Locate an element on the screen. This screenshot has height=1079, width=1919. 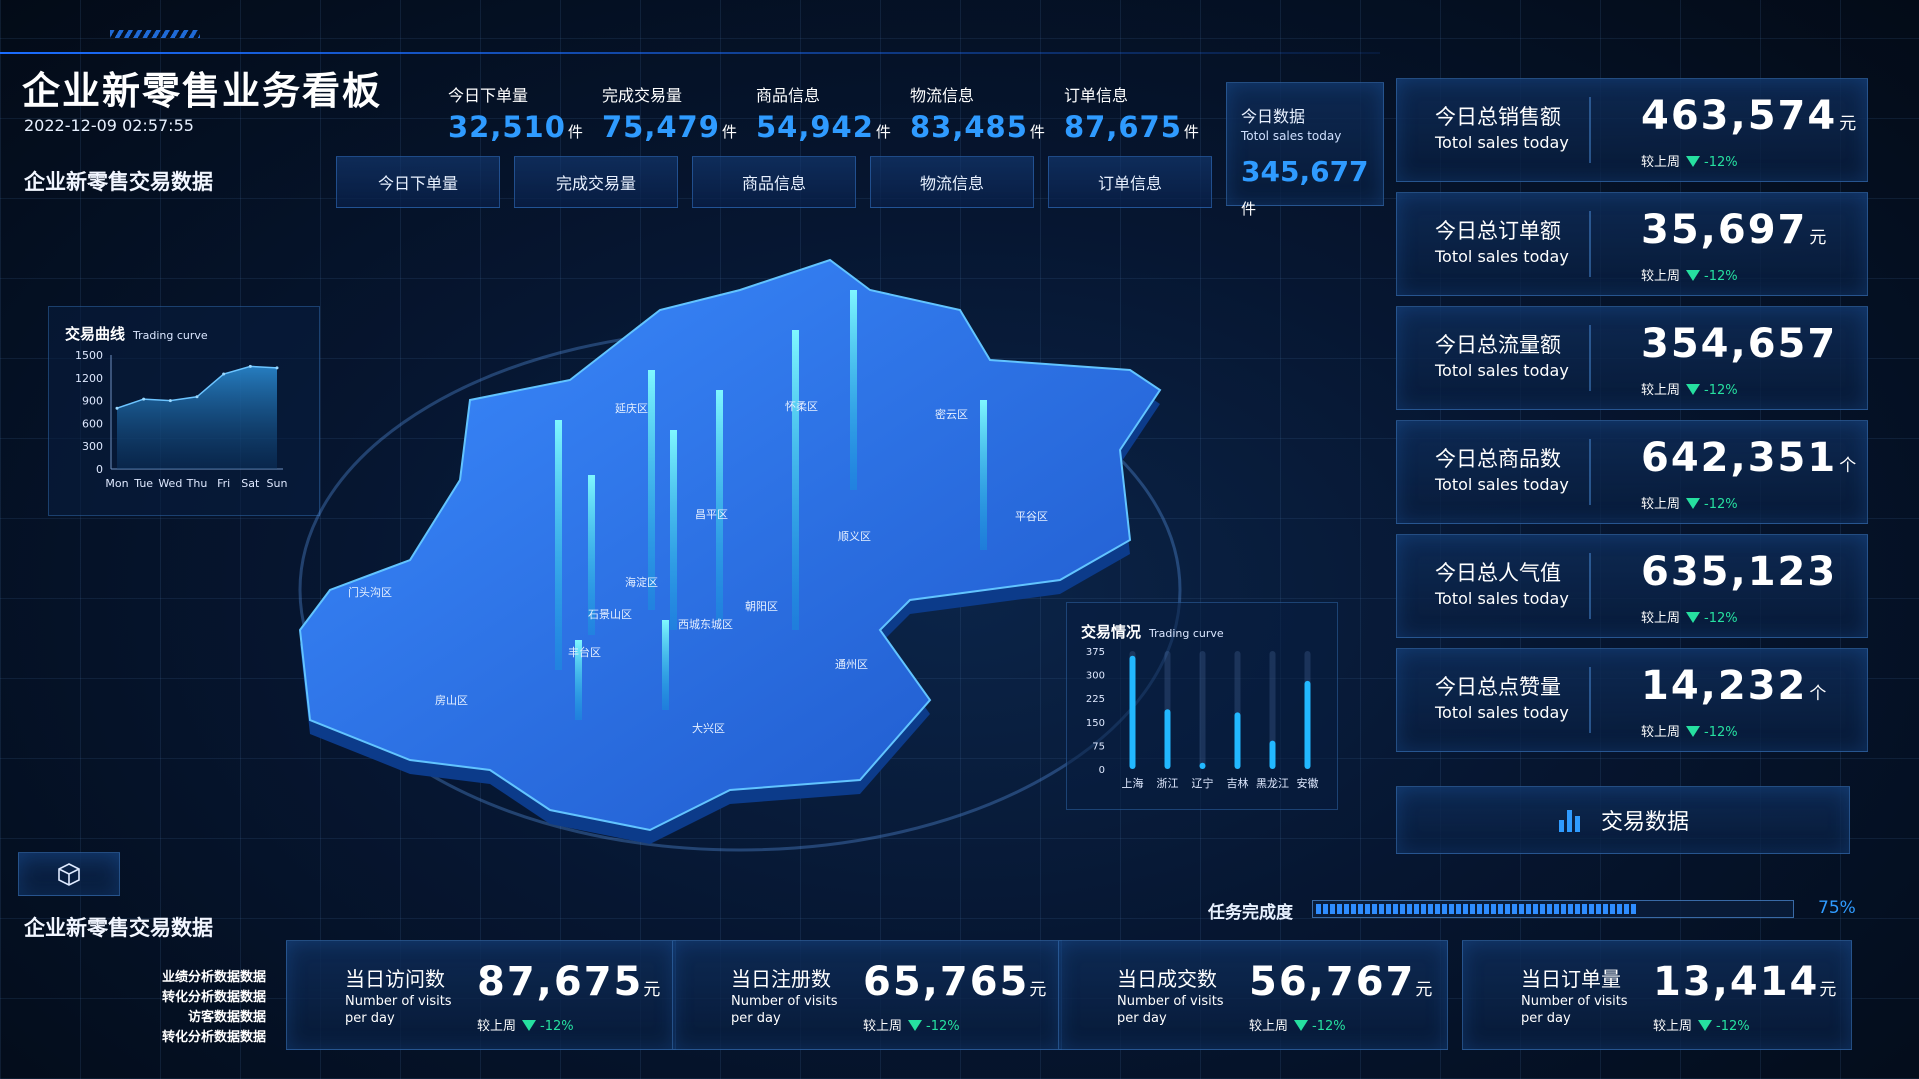
tab-completed-trades: 完成交易量 is located at coordinates (596, 182).